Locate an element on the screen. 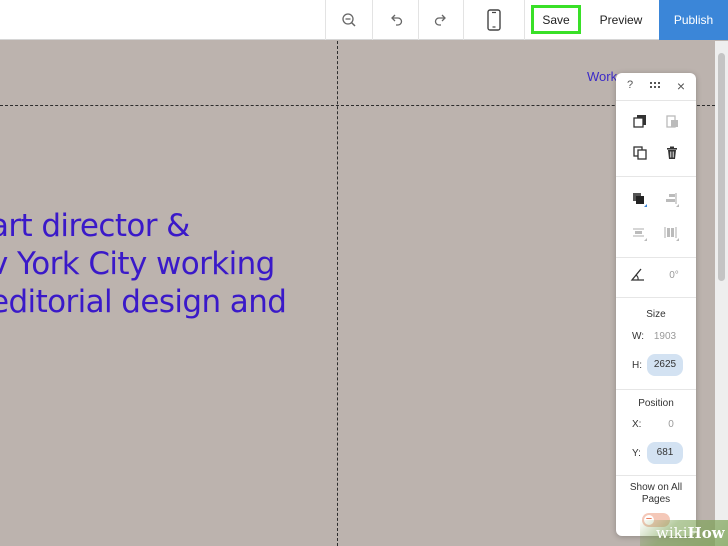 This screenshot has width=728, height=546. wikihow-watermark: wikiHow is located at coordinates (684, 533).